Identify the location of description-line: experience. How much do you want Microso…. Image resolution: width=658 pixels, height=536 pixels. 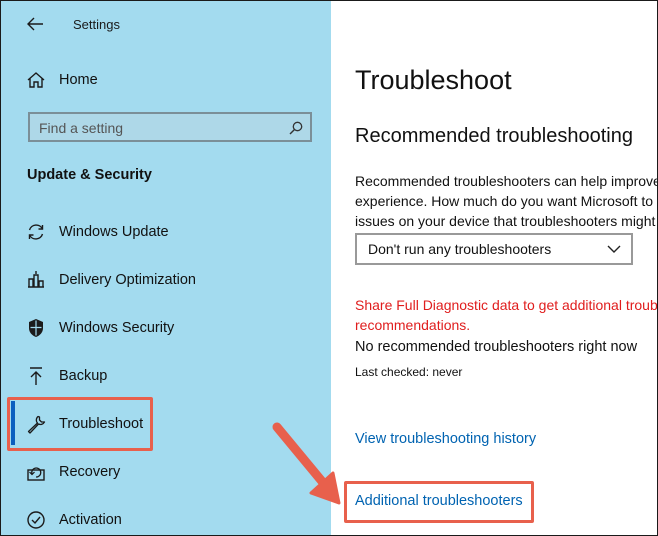
(504, 201).